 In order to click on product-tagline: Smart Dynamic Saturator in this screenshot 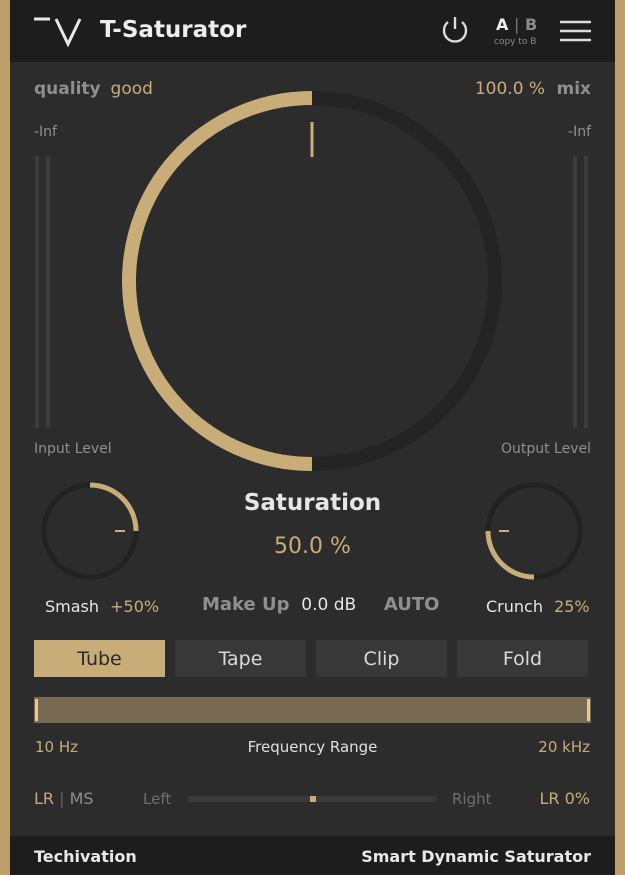, I will do `click(476, 856)`.